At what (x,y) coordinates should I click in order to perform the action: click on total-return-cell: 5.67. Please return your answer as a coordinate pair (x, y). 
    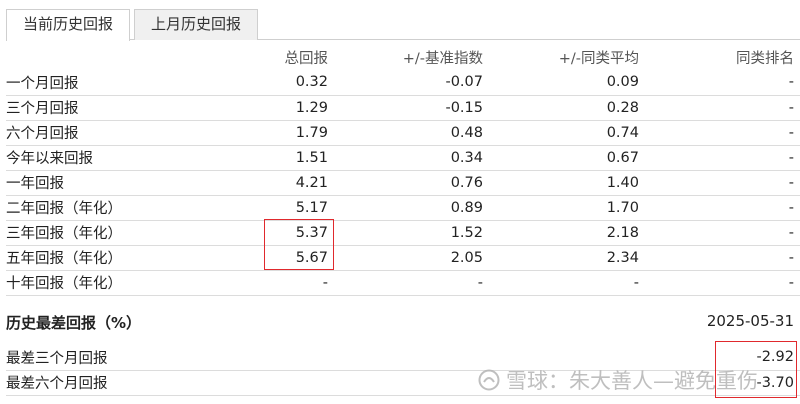
    Looking at the image, I should click on (275, 258).